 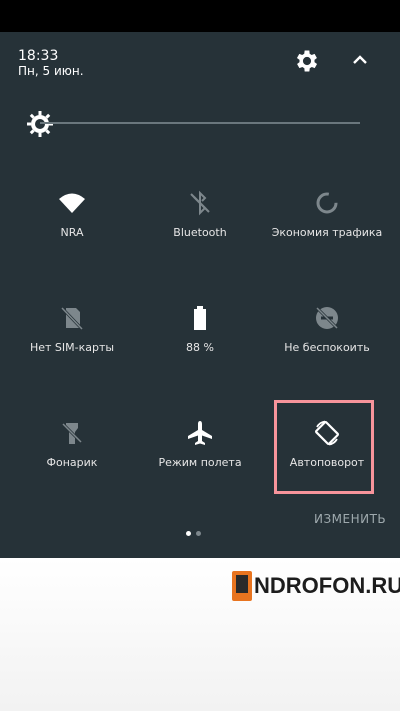 What do you see at coordinates (198, 533) in the screenshot?
I see `page-dot` at bounding box center [198, 533].